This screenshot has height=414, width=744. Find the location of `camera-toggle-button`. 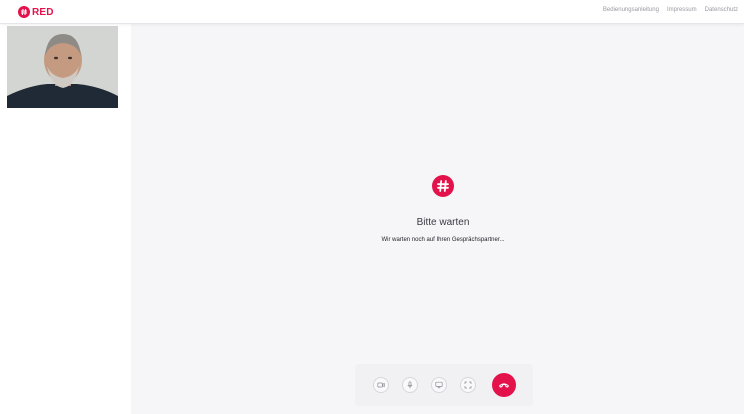

camera-toggle-button is located at coordinates (381, 385).